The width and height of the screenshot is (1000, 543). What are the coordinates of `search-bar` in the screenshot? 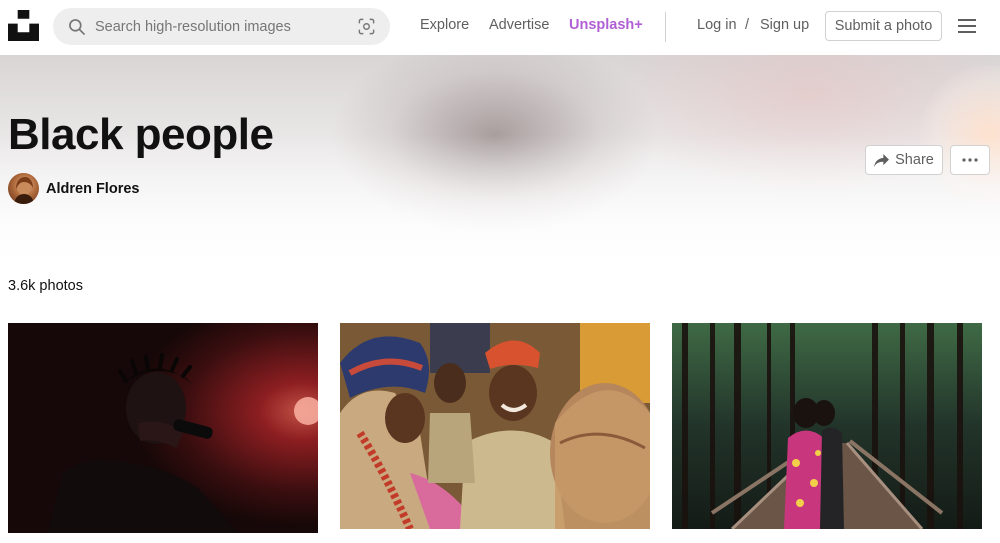 It's located at (221, 26).